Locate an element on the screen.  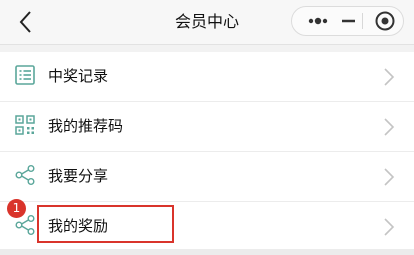
annotation-highlight-box is located at coordinates (105, 224).